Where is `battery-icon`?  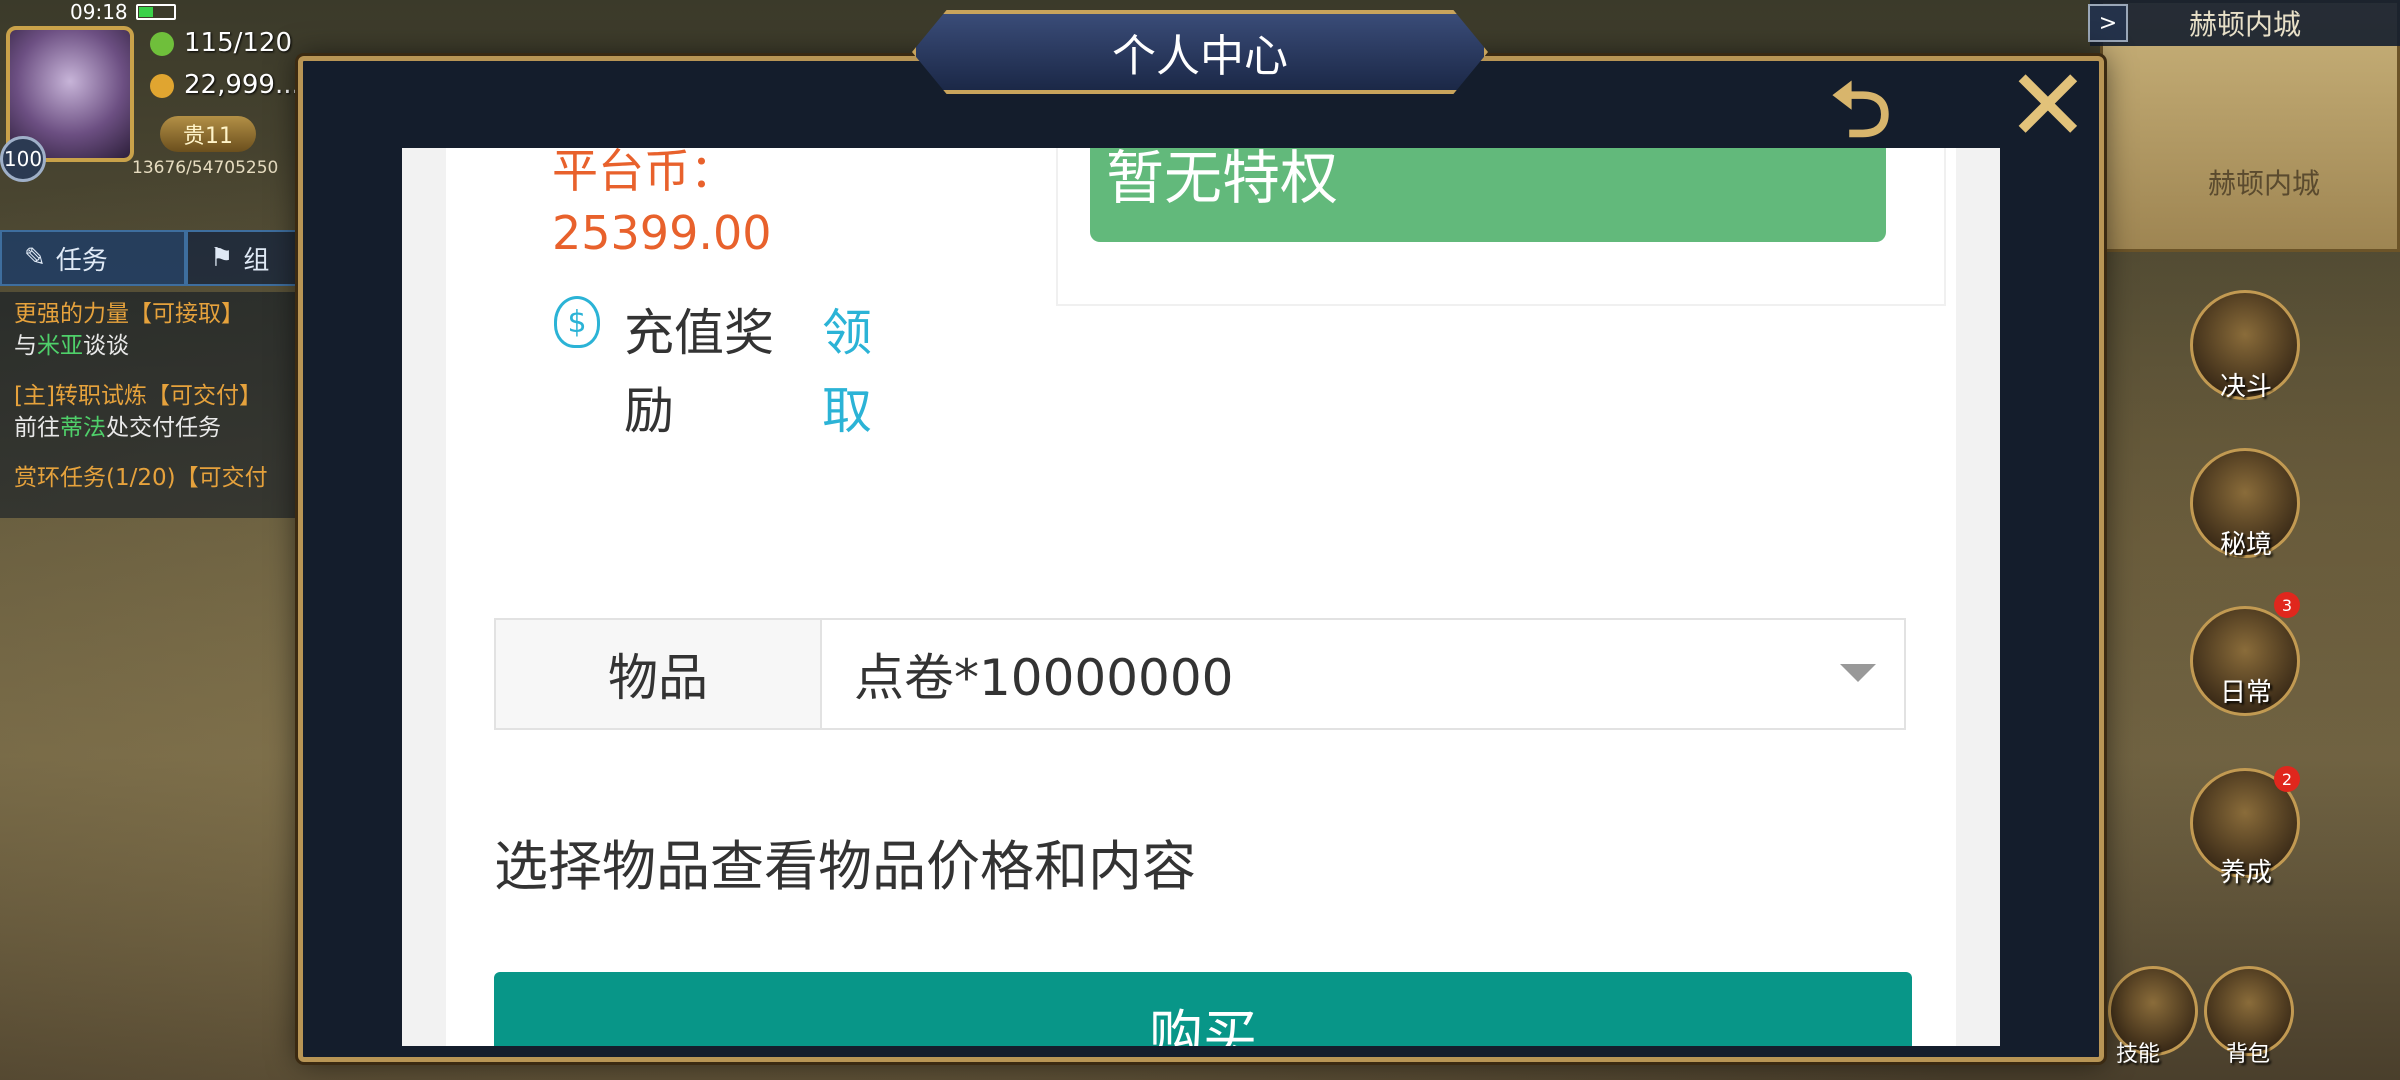 battery-icon is located at coordinates (156, 12).